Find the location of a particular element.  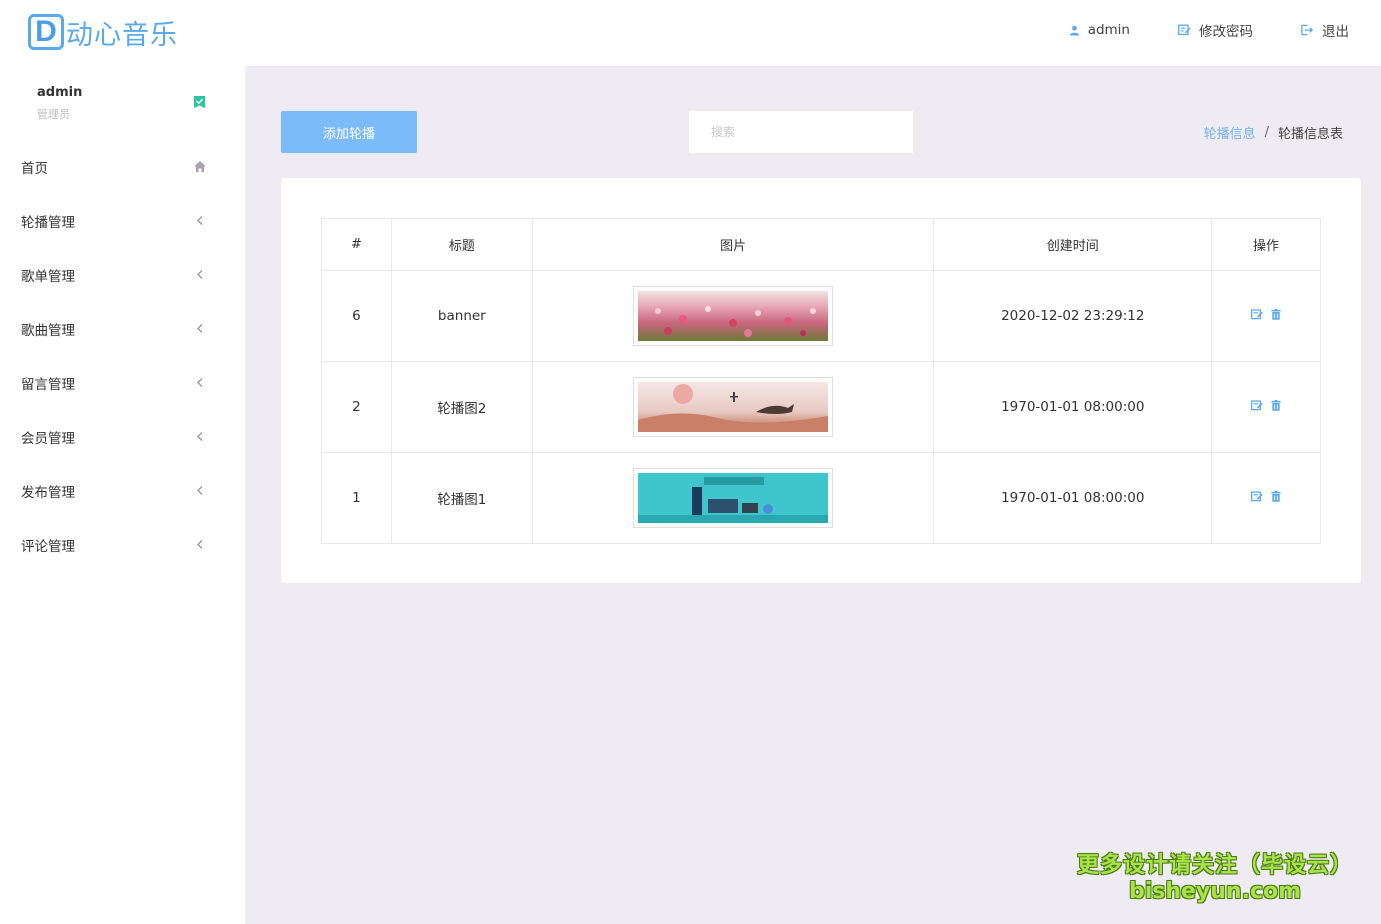

sidebar-user-name: admin is located at coordinates (60, 92).